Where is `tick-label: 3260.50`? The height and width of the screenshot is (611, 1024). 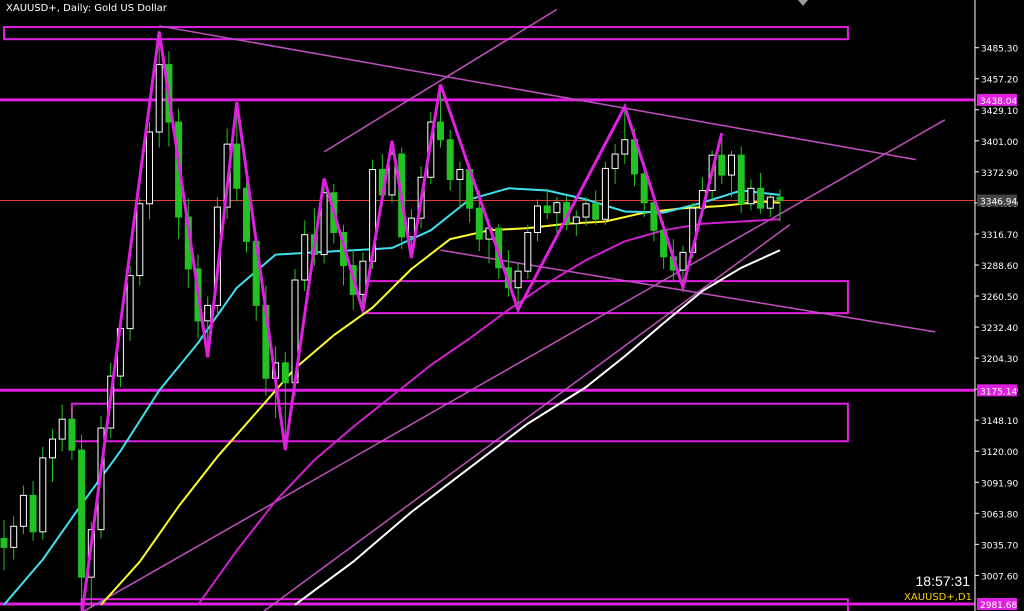
tick-label: 3260.50 is located at coordinates (999, 298).